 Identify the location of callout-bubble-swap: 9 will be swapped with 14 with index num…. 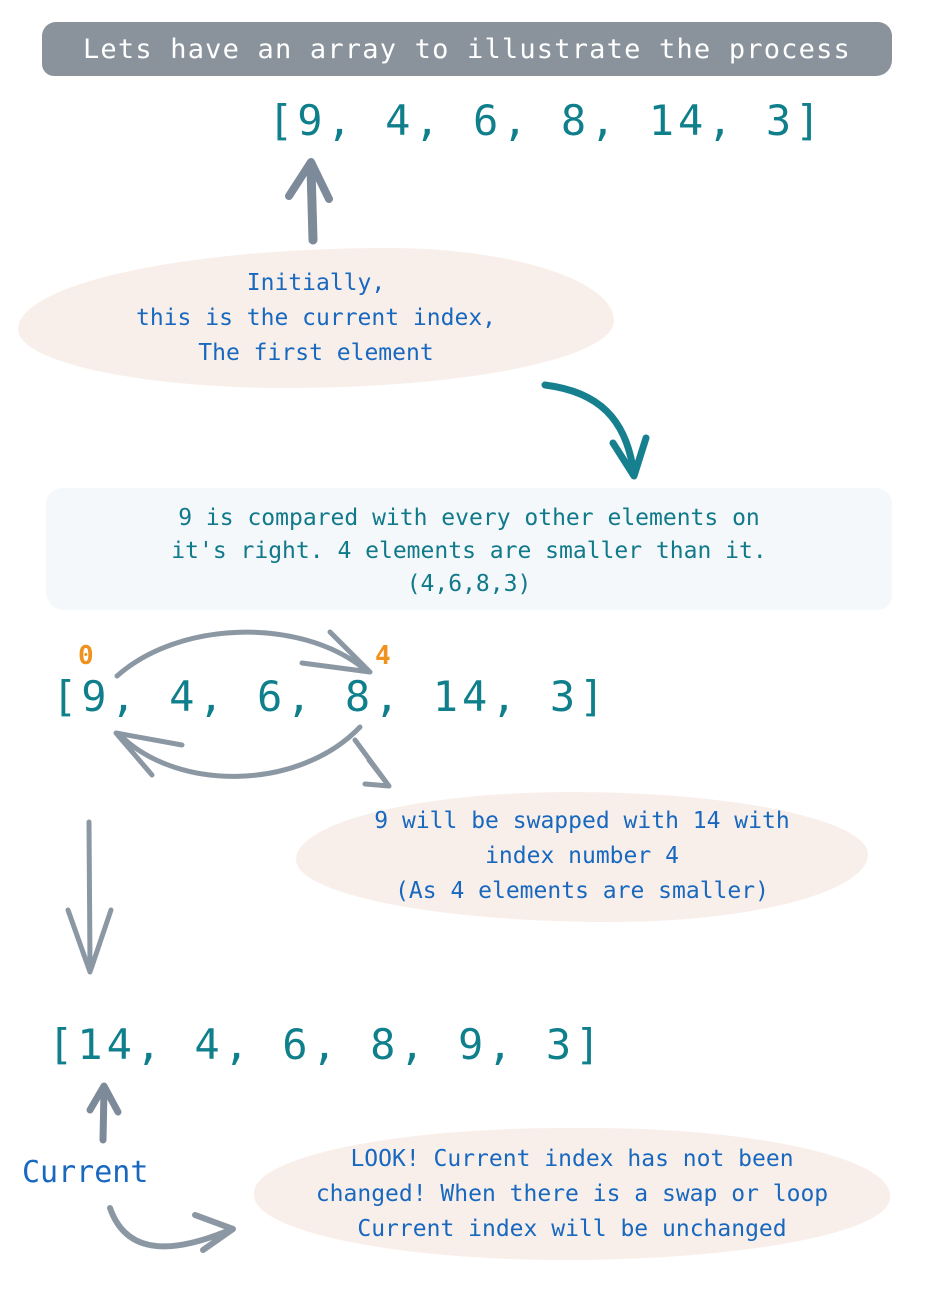
(582, 857).